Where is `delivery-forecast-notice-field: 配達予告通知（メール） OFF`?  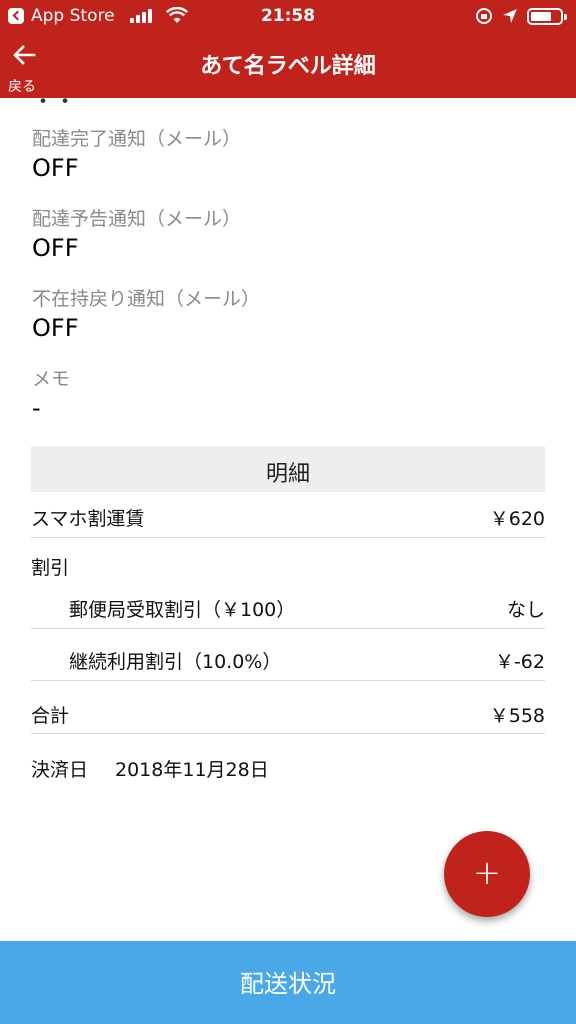
delivery-forecast-notice-field: 配達予告通知（メール） OFF is located at coordinates (136, 233).